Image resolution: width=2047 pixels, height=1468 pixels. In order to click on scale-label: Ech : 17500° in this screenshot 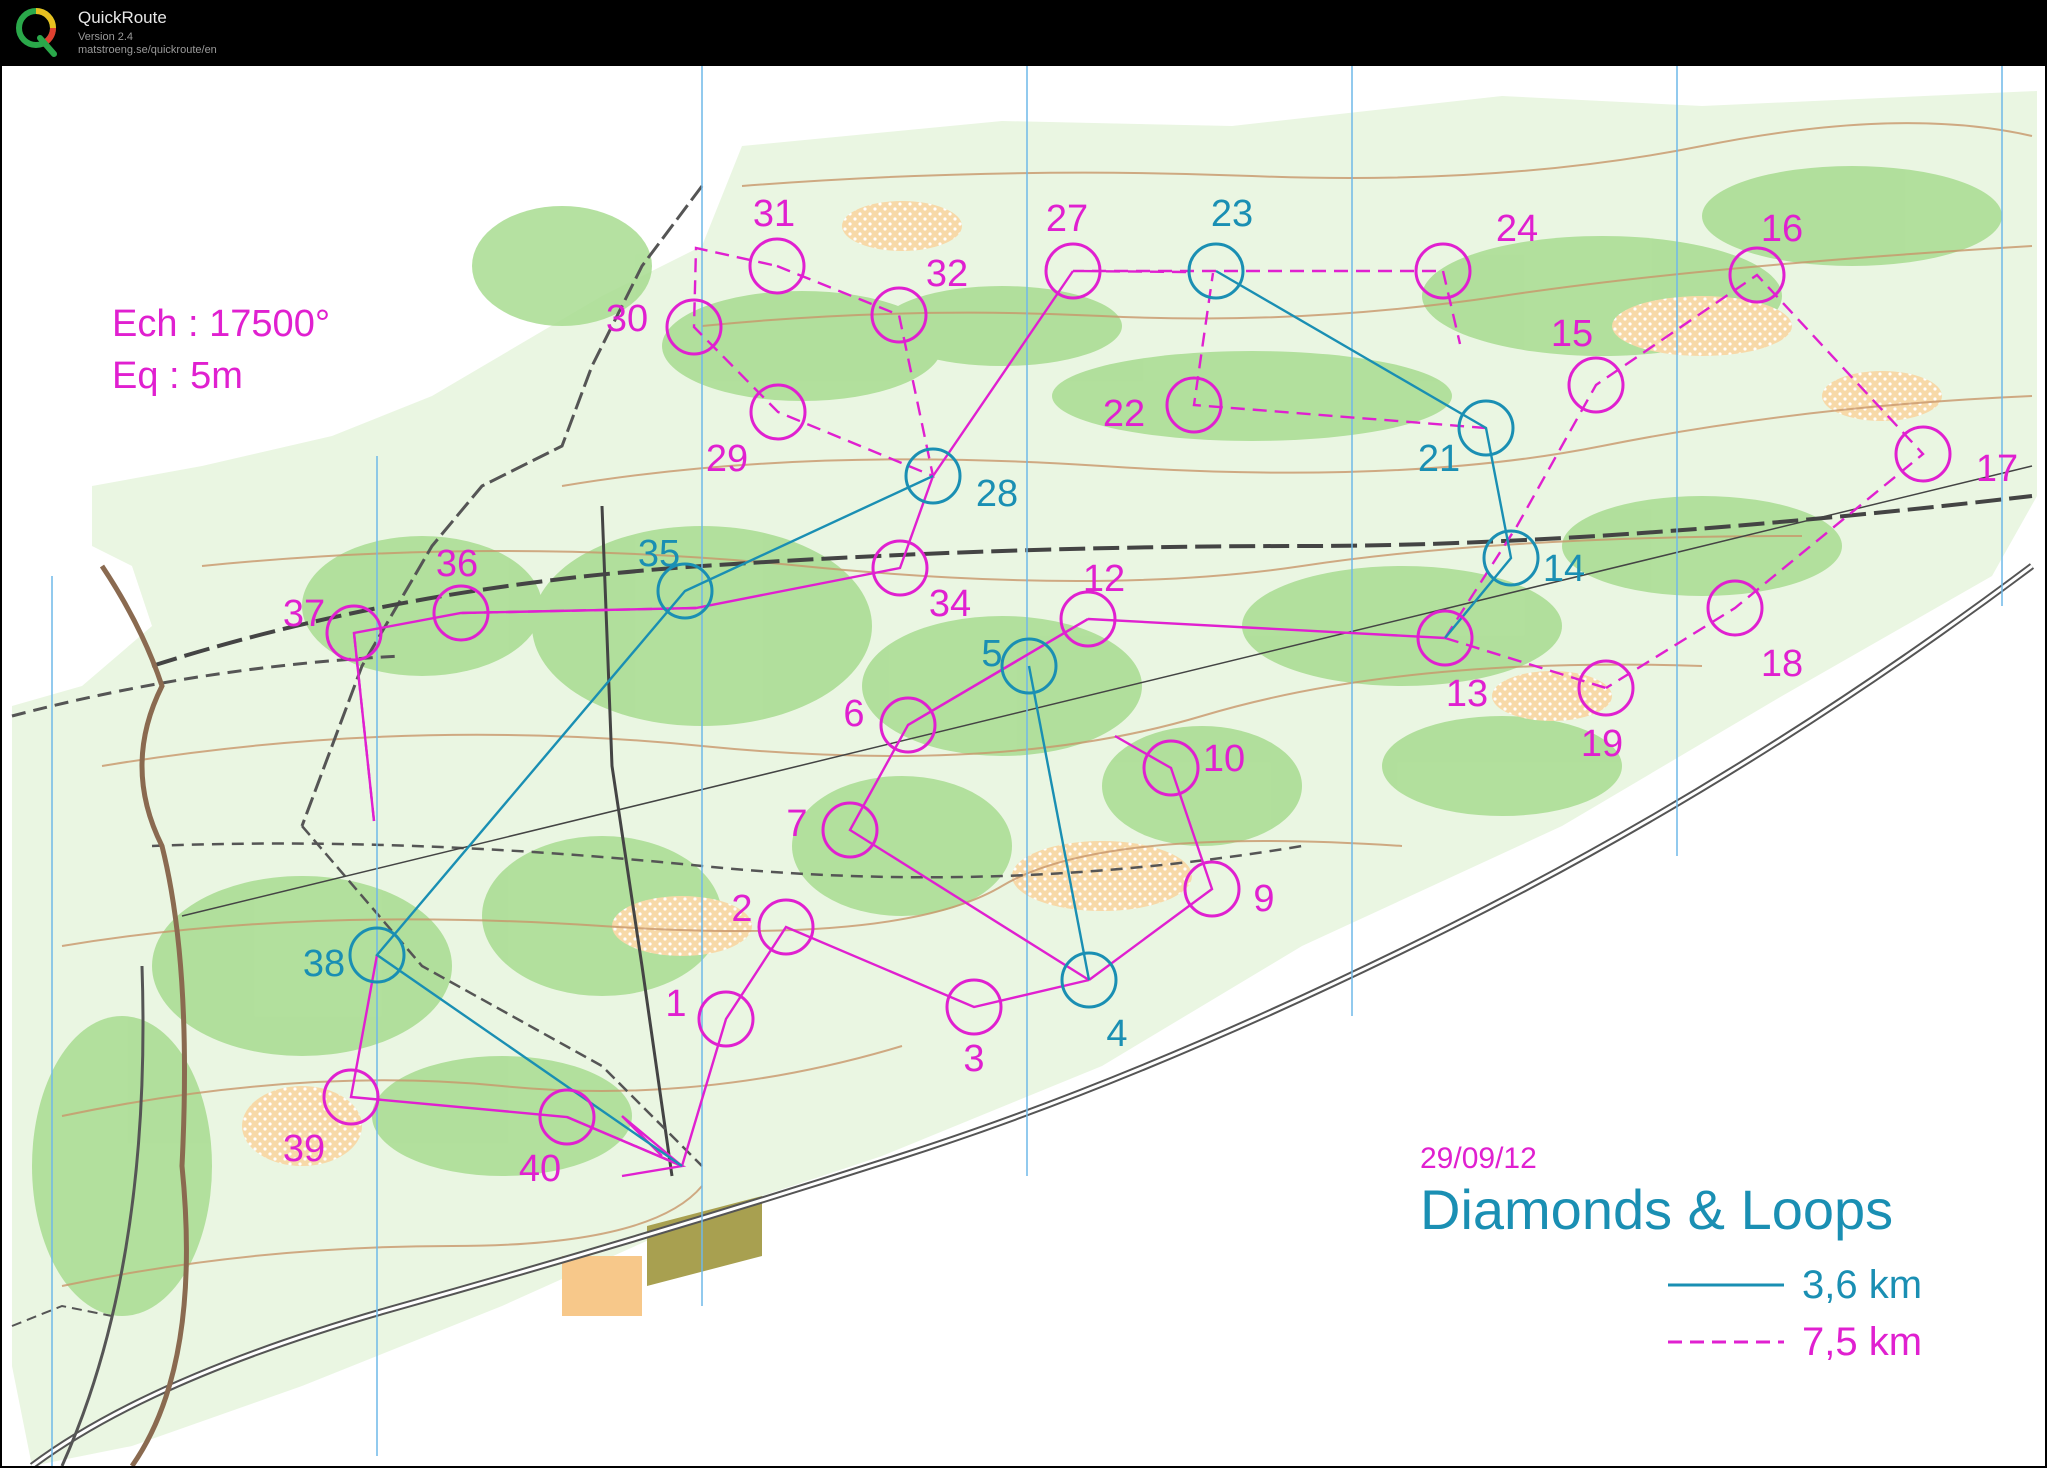, I will do `click(221, 324)`.